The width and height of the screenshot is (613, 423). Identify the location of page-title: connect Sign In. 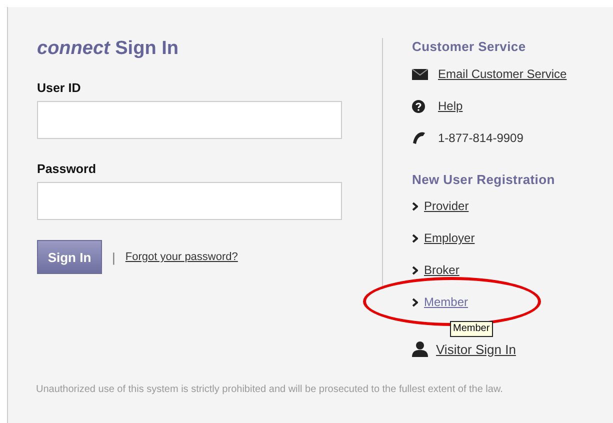
(108, 49).